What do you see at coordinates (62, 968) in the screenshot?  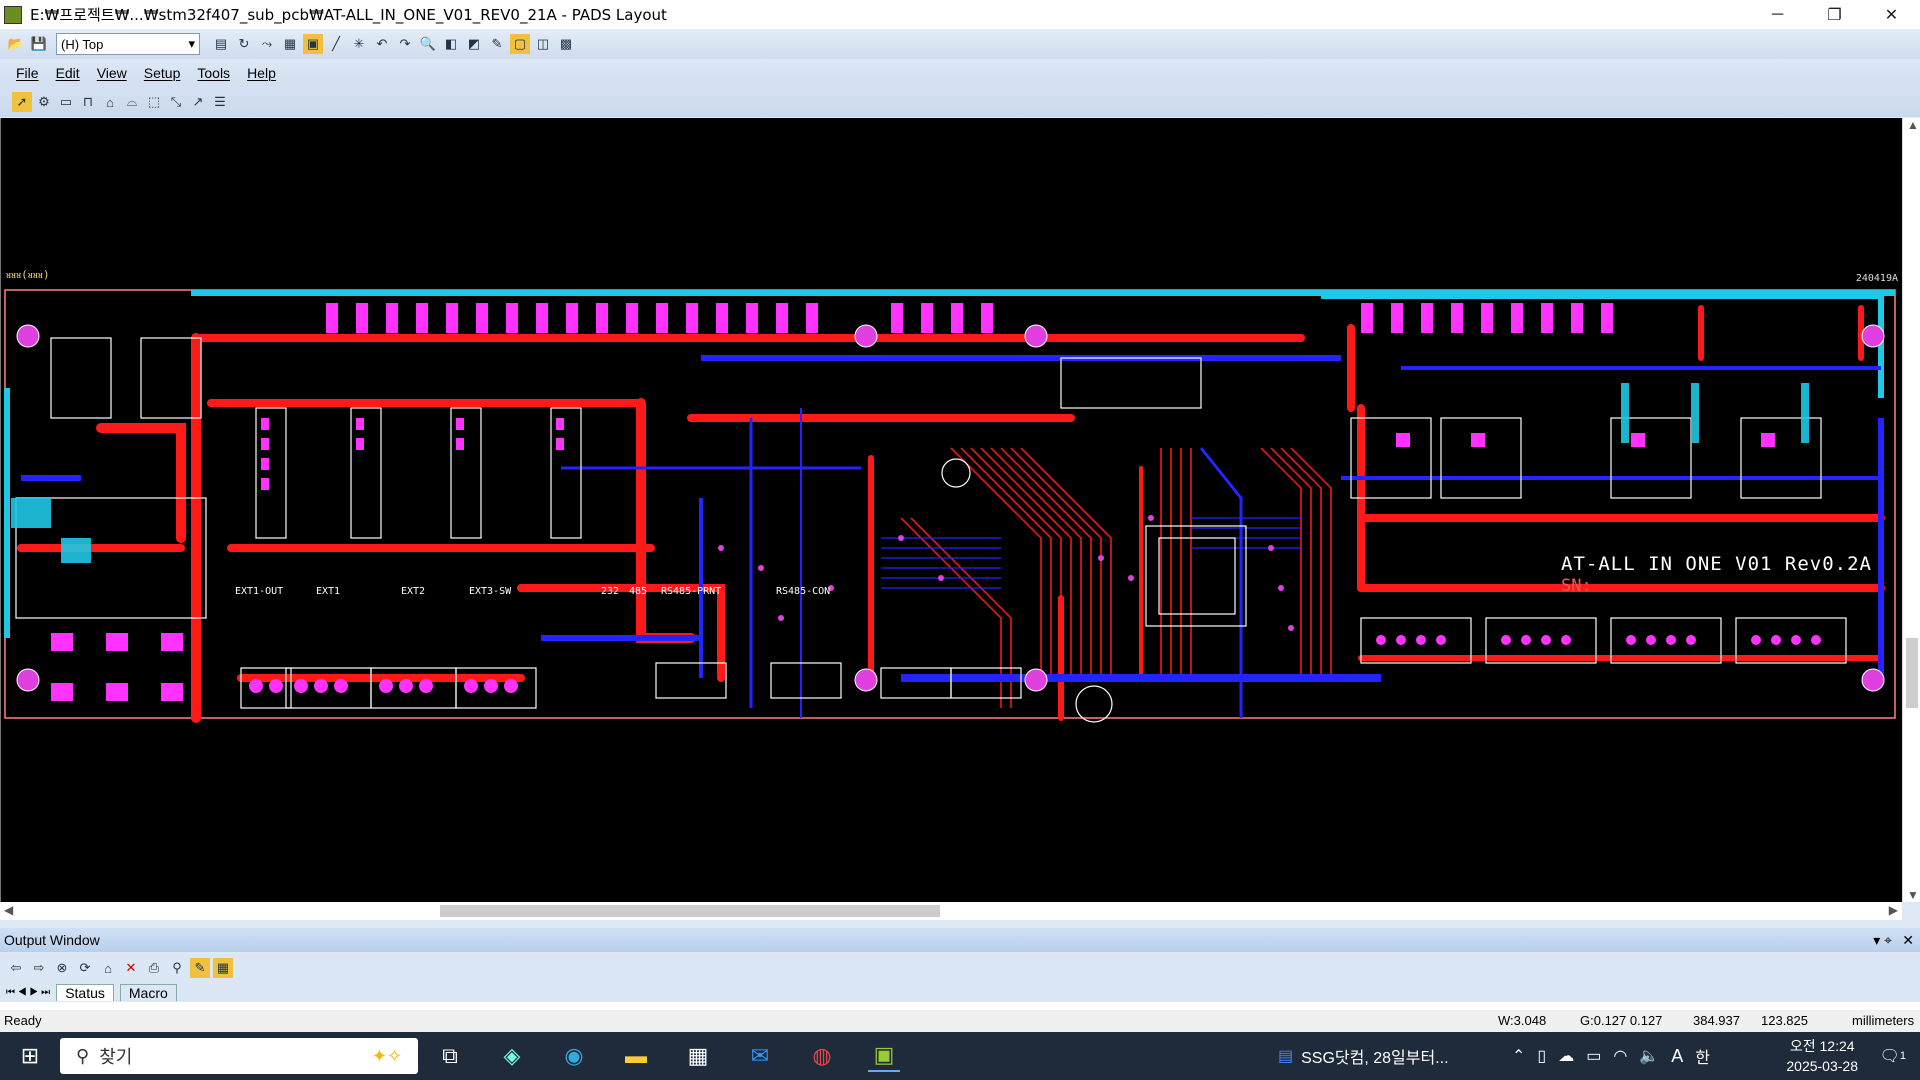 I see `stop-icon: ⊗` at bounding box center [62, 968].